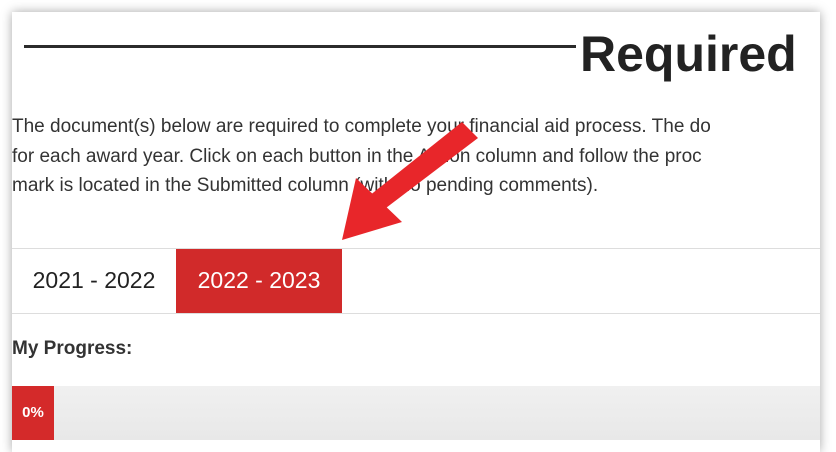 The height and width of the screenshot is (452, 836). Describe the element at coordinates (94, 281) in the screenshot. I see `tab-2021-2022: 2021 - 2022` at that location.